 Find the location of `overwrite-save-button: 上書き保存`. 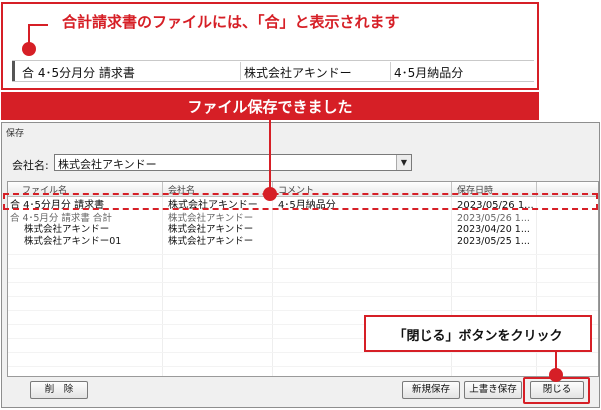

overwrite-save-button: 上書き保存 is located at coordinates (493, 390).